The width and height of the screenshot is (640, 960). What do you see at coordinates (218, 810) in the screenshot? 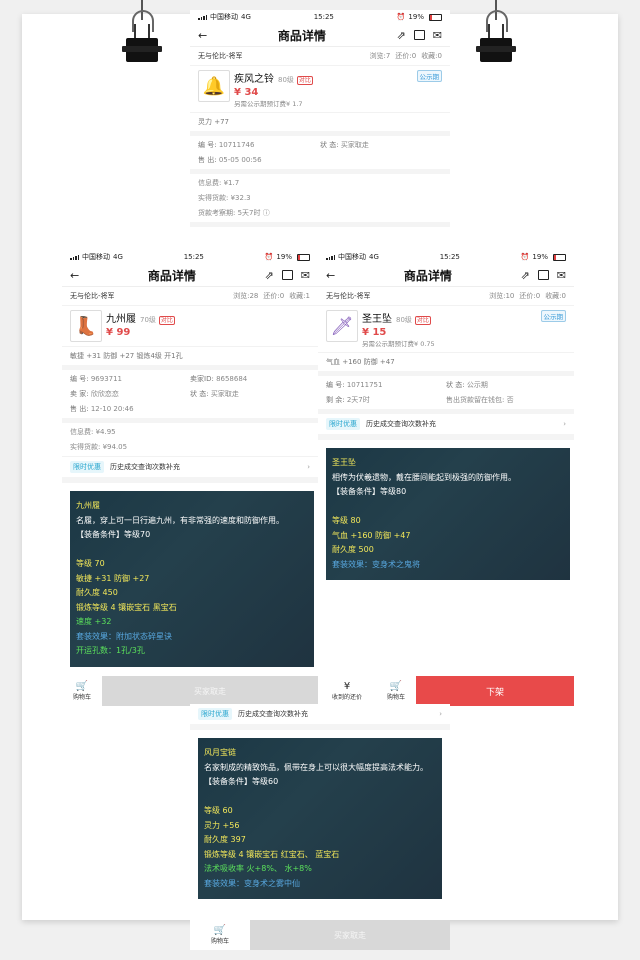
I see `card-level: 等级 60` at bounding box center [218, 810].